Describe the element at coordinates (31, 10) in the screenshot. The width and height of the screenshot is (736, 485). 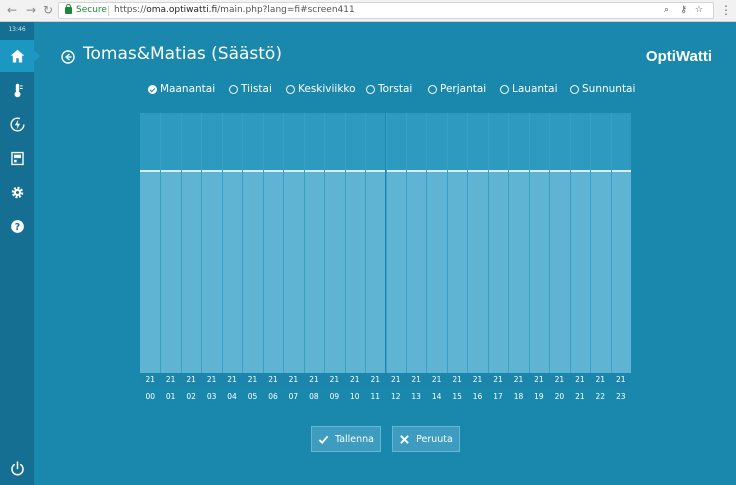
I see `forward-icon: →` at that location.